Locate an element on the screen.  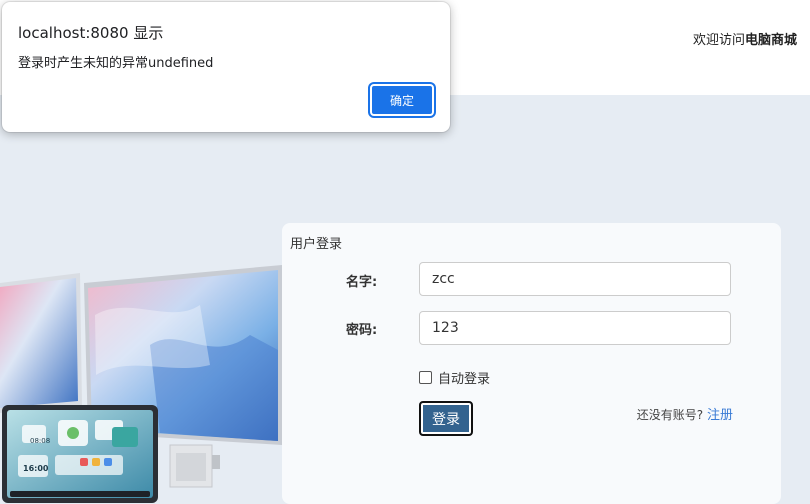
alert-ok-button: 确定 is located at coordinates (402, 100).